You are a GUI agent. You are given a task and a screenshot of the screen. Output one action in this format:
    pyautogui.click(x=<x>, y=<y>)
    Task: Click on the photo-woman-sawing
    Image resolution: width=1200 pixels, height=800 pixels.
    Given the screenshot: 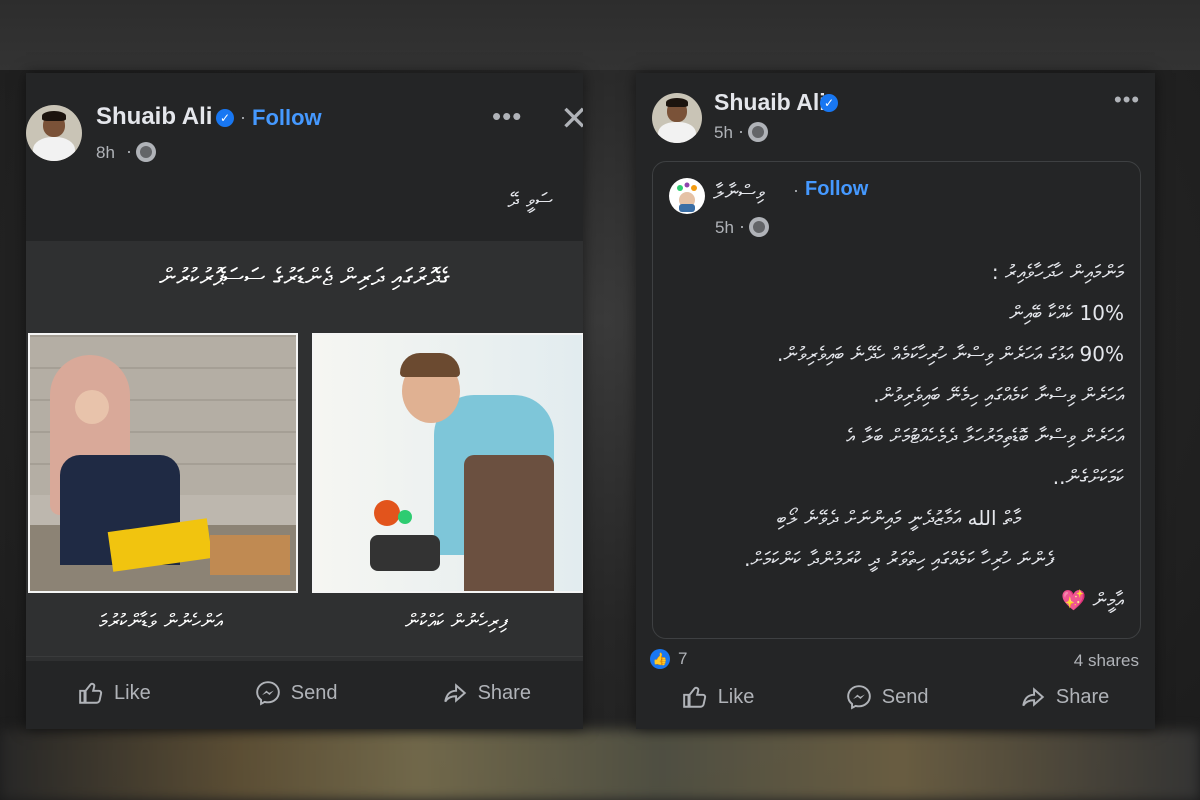 What is the action you would take?
    pyautogui.click(x=163, y=463)
    